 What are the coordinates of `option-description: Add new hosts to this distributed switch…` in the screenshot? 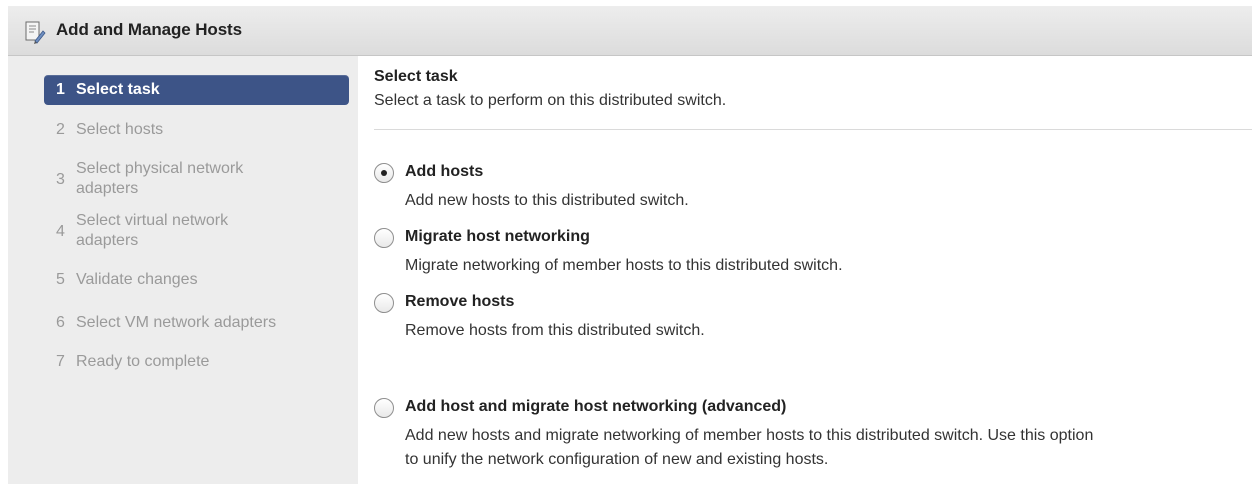 It's located at (547, 200).